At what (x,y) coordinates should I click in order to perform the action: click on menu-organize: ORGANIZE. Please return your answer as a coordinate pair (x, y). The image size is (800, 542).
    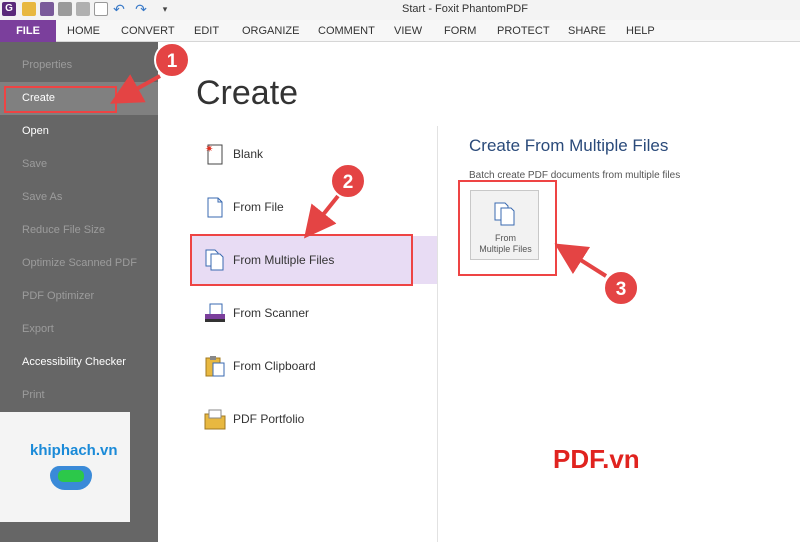
    Looking at the image, I should click on (270, 31).